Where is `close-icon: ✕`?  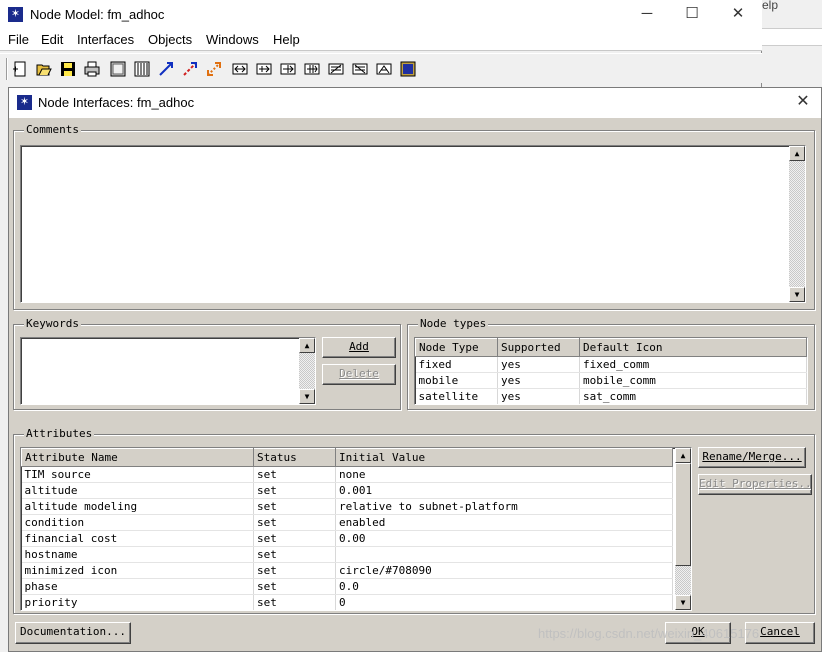
close-icon: ✕ is located at coordinates (738, 14).